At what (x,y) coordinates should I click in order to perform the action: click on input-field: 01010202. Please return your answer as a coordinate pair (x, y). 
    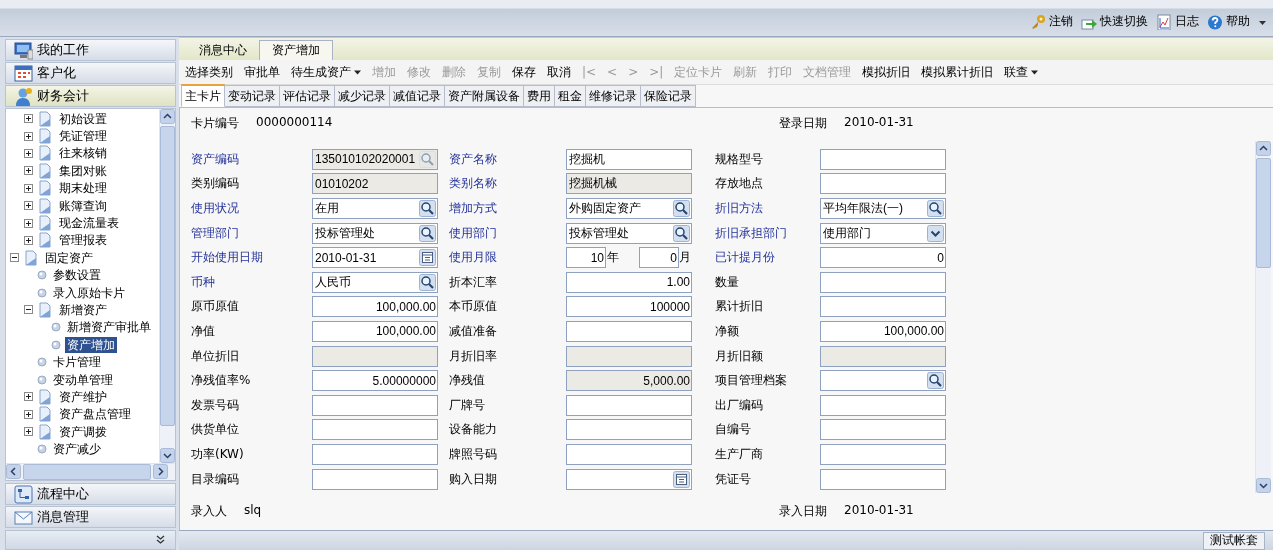
    Looking at the image, I should click on (375, 184).